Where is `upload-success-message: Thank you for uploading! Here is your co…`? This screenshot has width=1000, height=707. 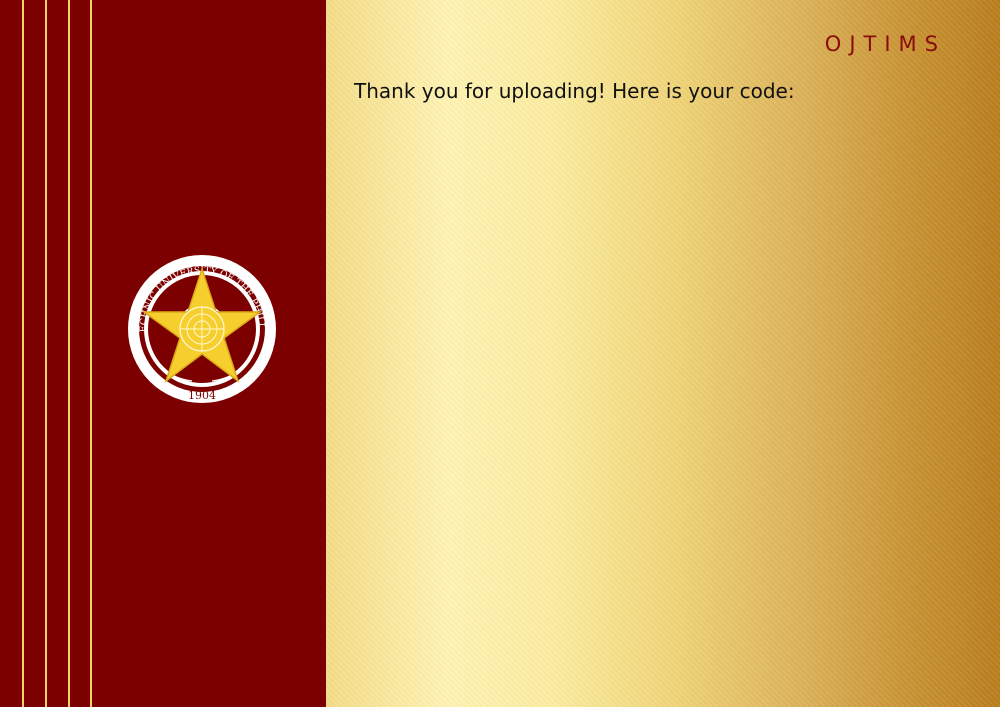 upload-success-message: Thank you for uploading! Here is your co… is located at coordinates (574, 91).